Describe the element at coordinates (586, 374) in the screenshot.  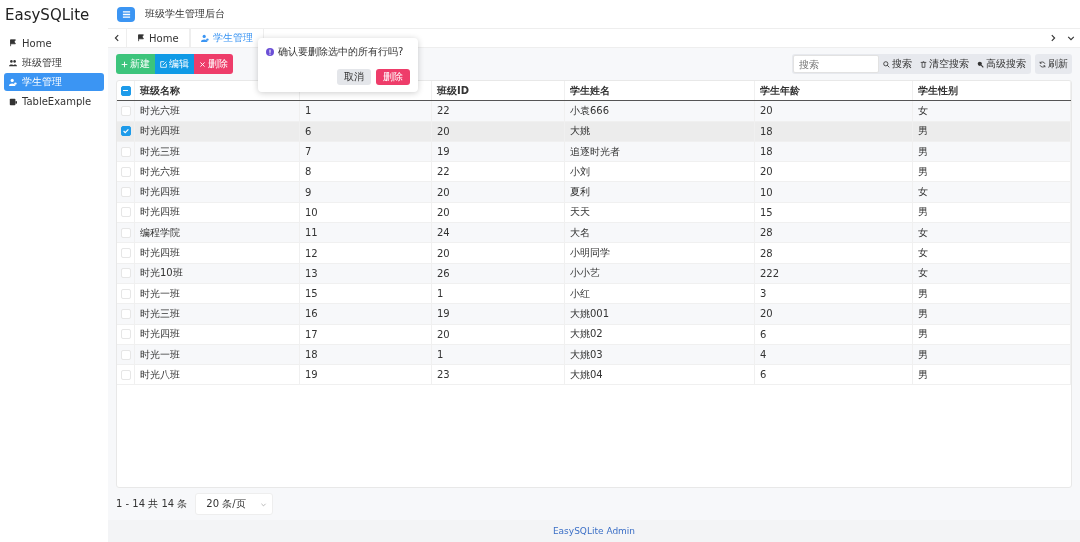
I see `table-cell: 大姚04` at that location.